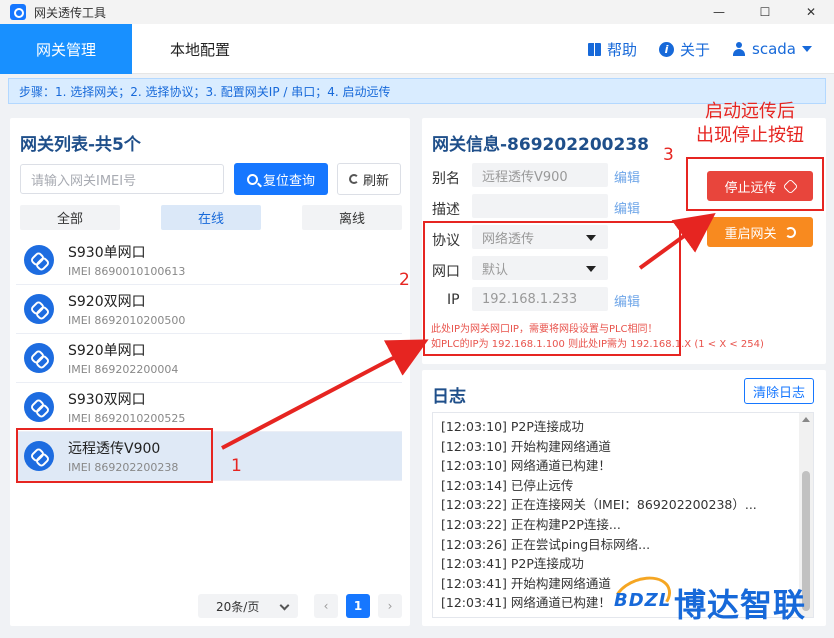 This screenshot has width=834, height=638. What do you see at coordinates (238, 606) in the screenshot?
I see `page-size-label: 20条/页` at bounding box center [238, 606].